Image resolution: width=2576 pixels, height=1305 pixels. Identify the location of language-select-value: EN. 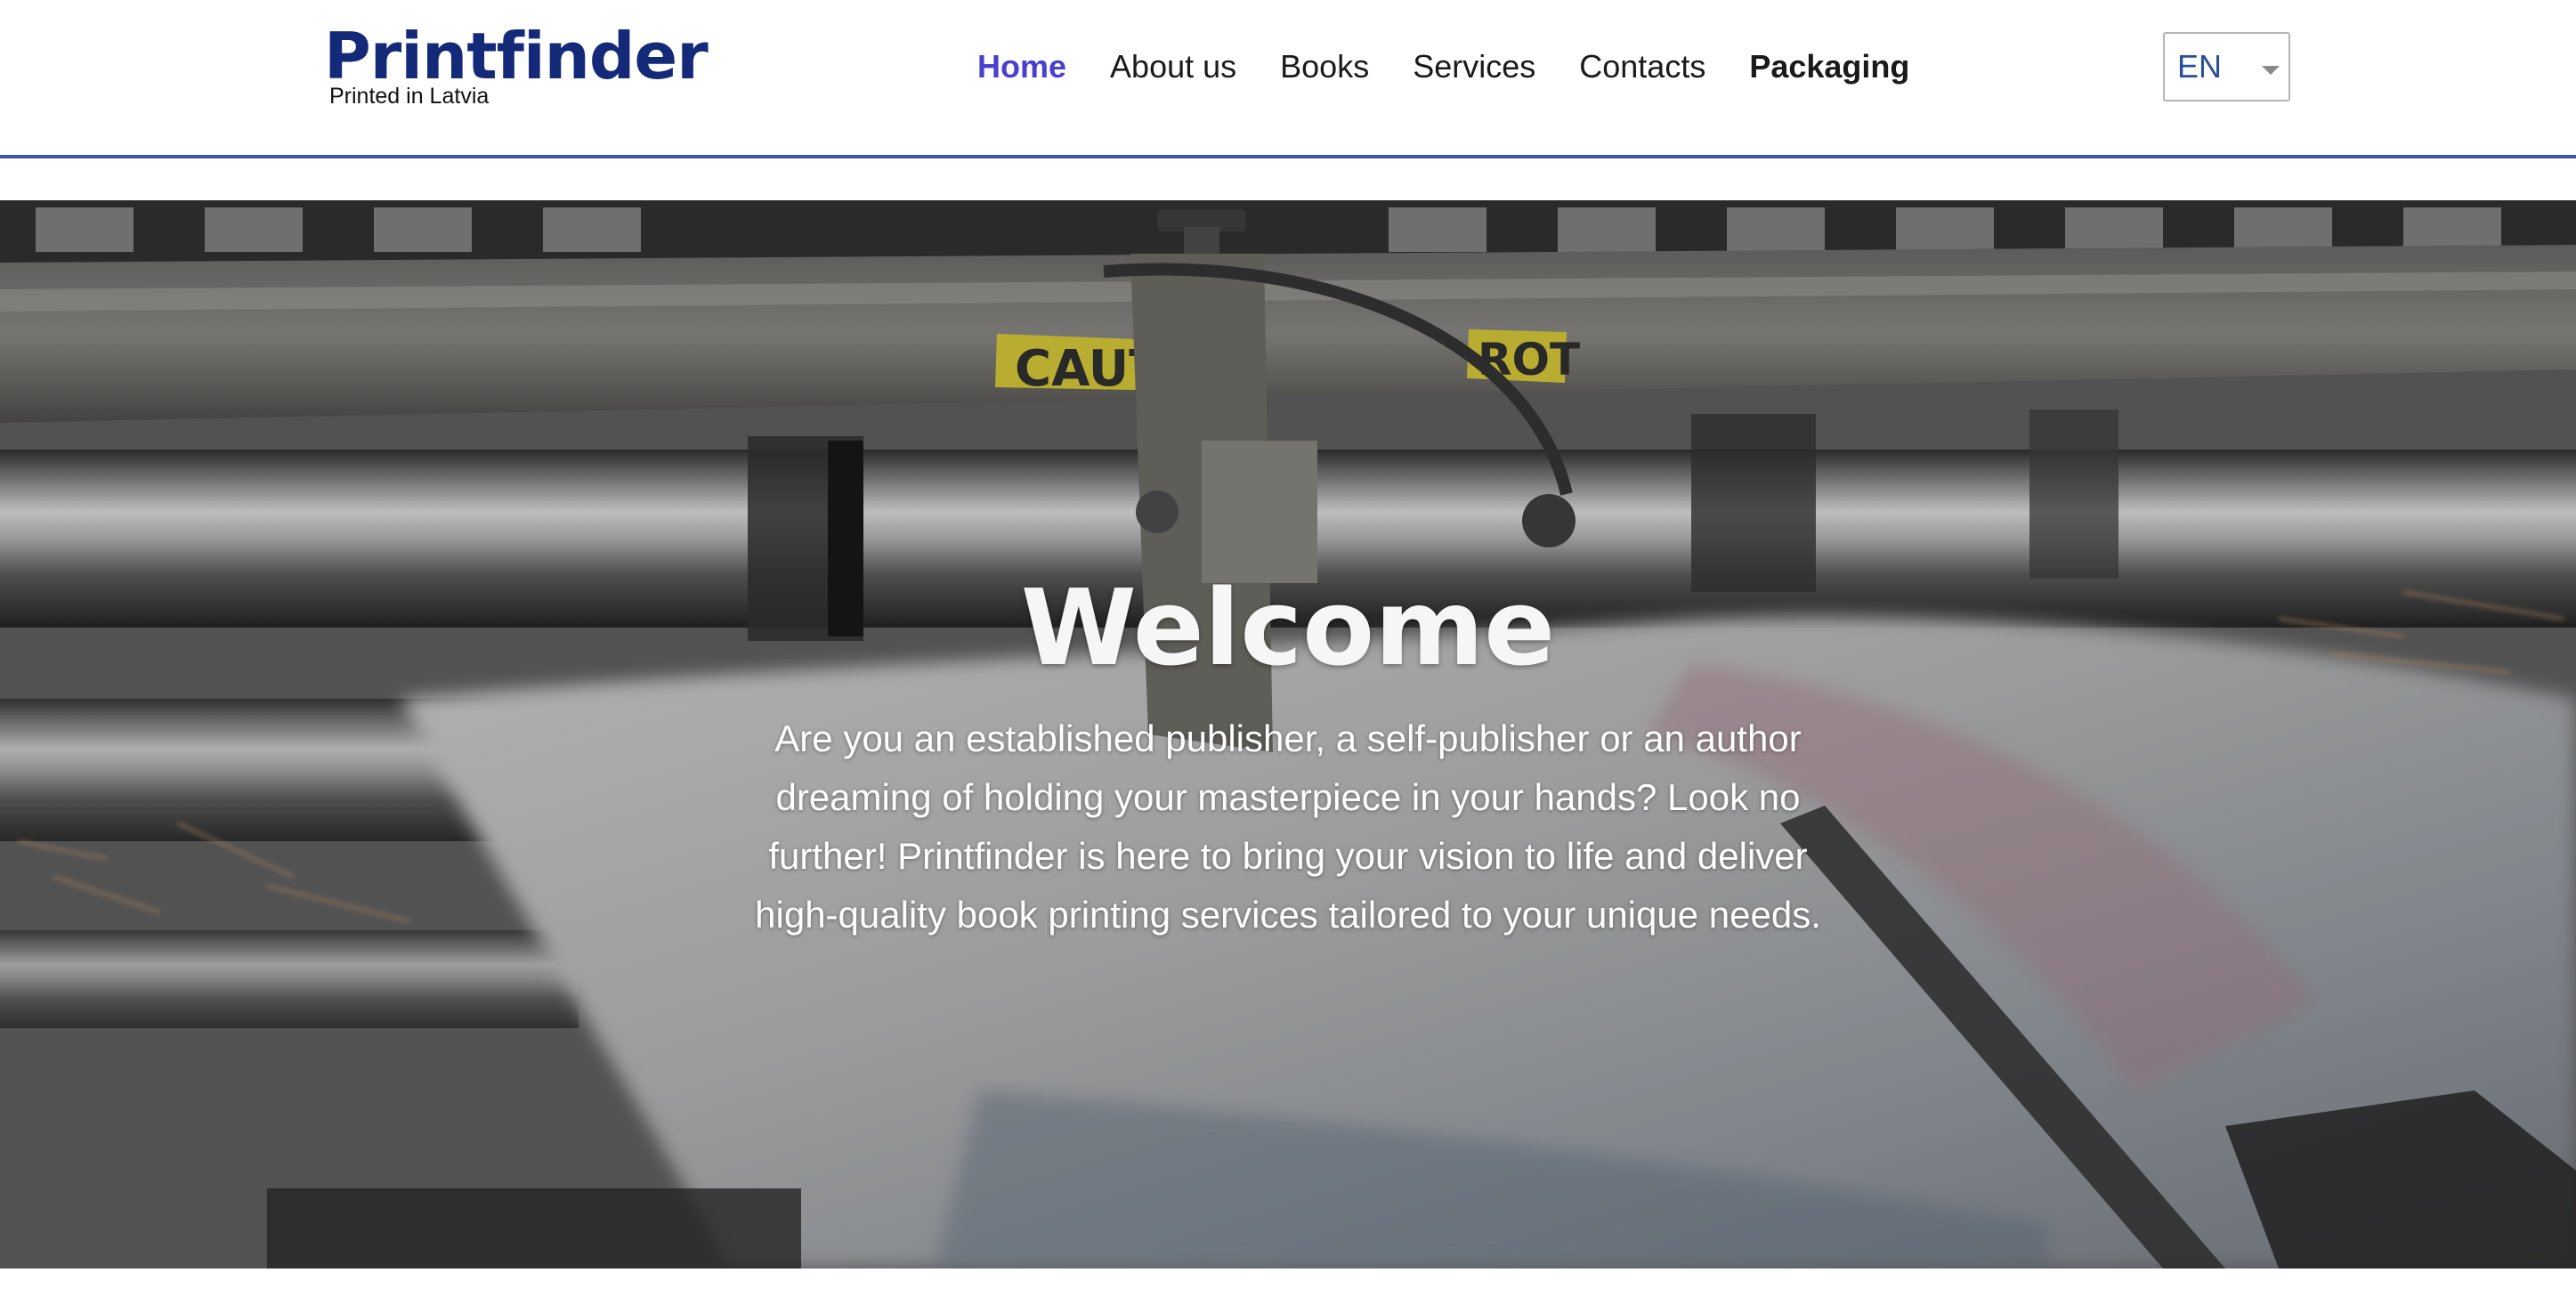
(2200, 66).